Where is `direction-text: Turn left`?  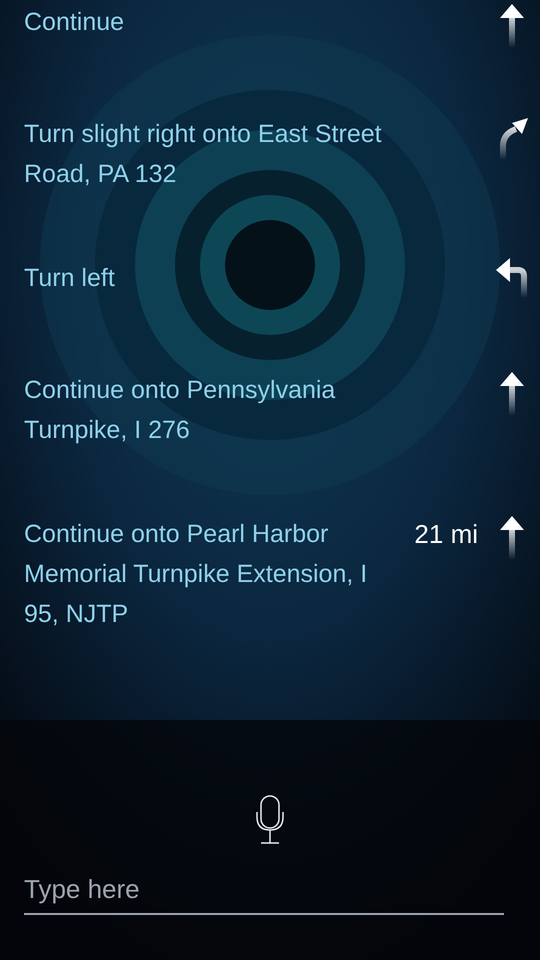
direction-text: Turn left is located at coordinates (70, 278).